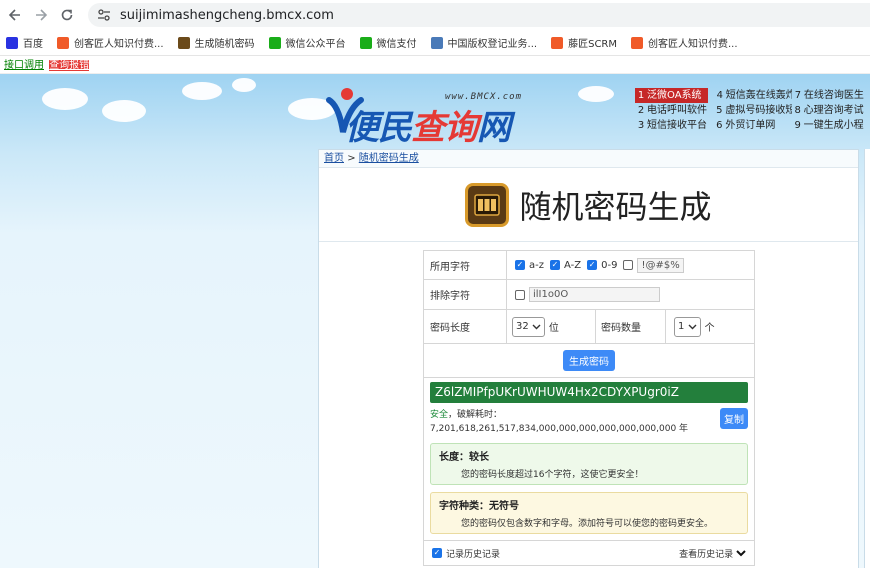  Describe the element at coordinates (833, 110) in the screenshot. I see `ad-label: 心理咨询考试` at that location.